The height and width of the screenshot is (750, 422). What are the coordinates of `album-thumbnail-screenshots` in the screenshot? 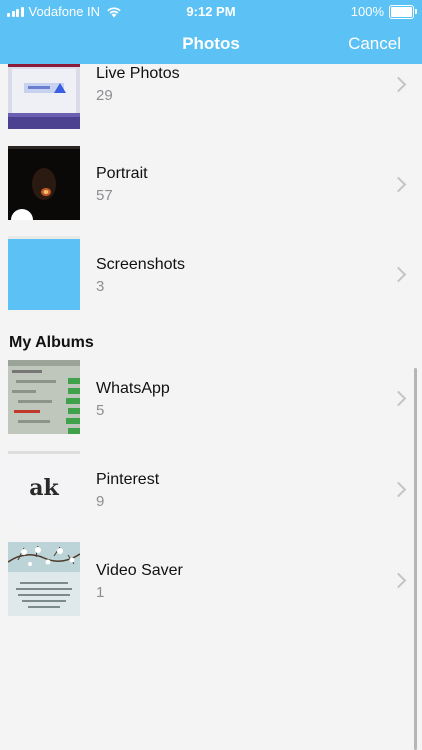 It's located at (44, 273).